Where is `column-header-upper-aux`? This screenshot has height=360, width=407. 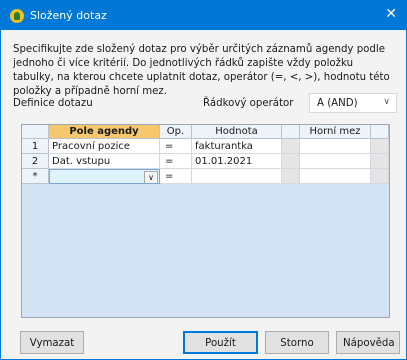
column-header-upper-aux is located at coordinates (380, 132).